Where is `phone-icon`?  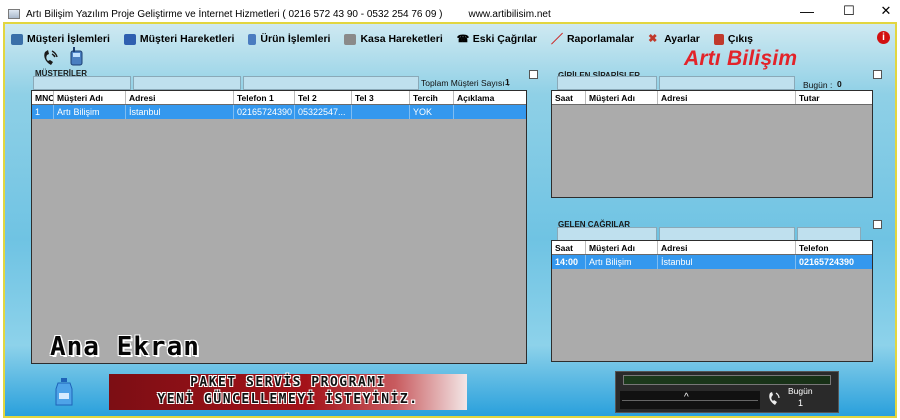 phone-icon is located at coordinates (51, 57).